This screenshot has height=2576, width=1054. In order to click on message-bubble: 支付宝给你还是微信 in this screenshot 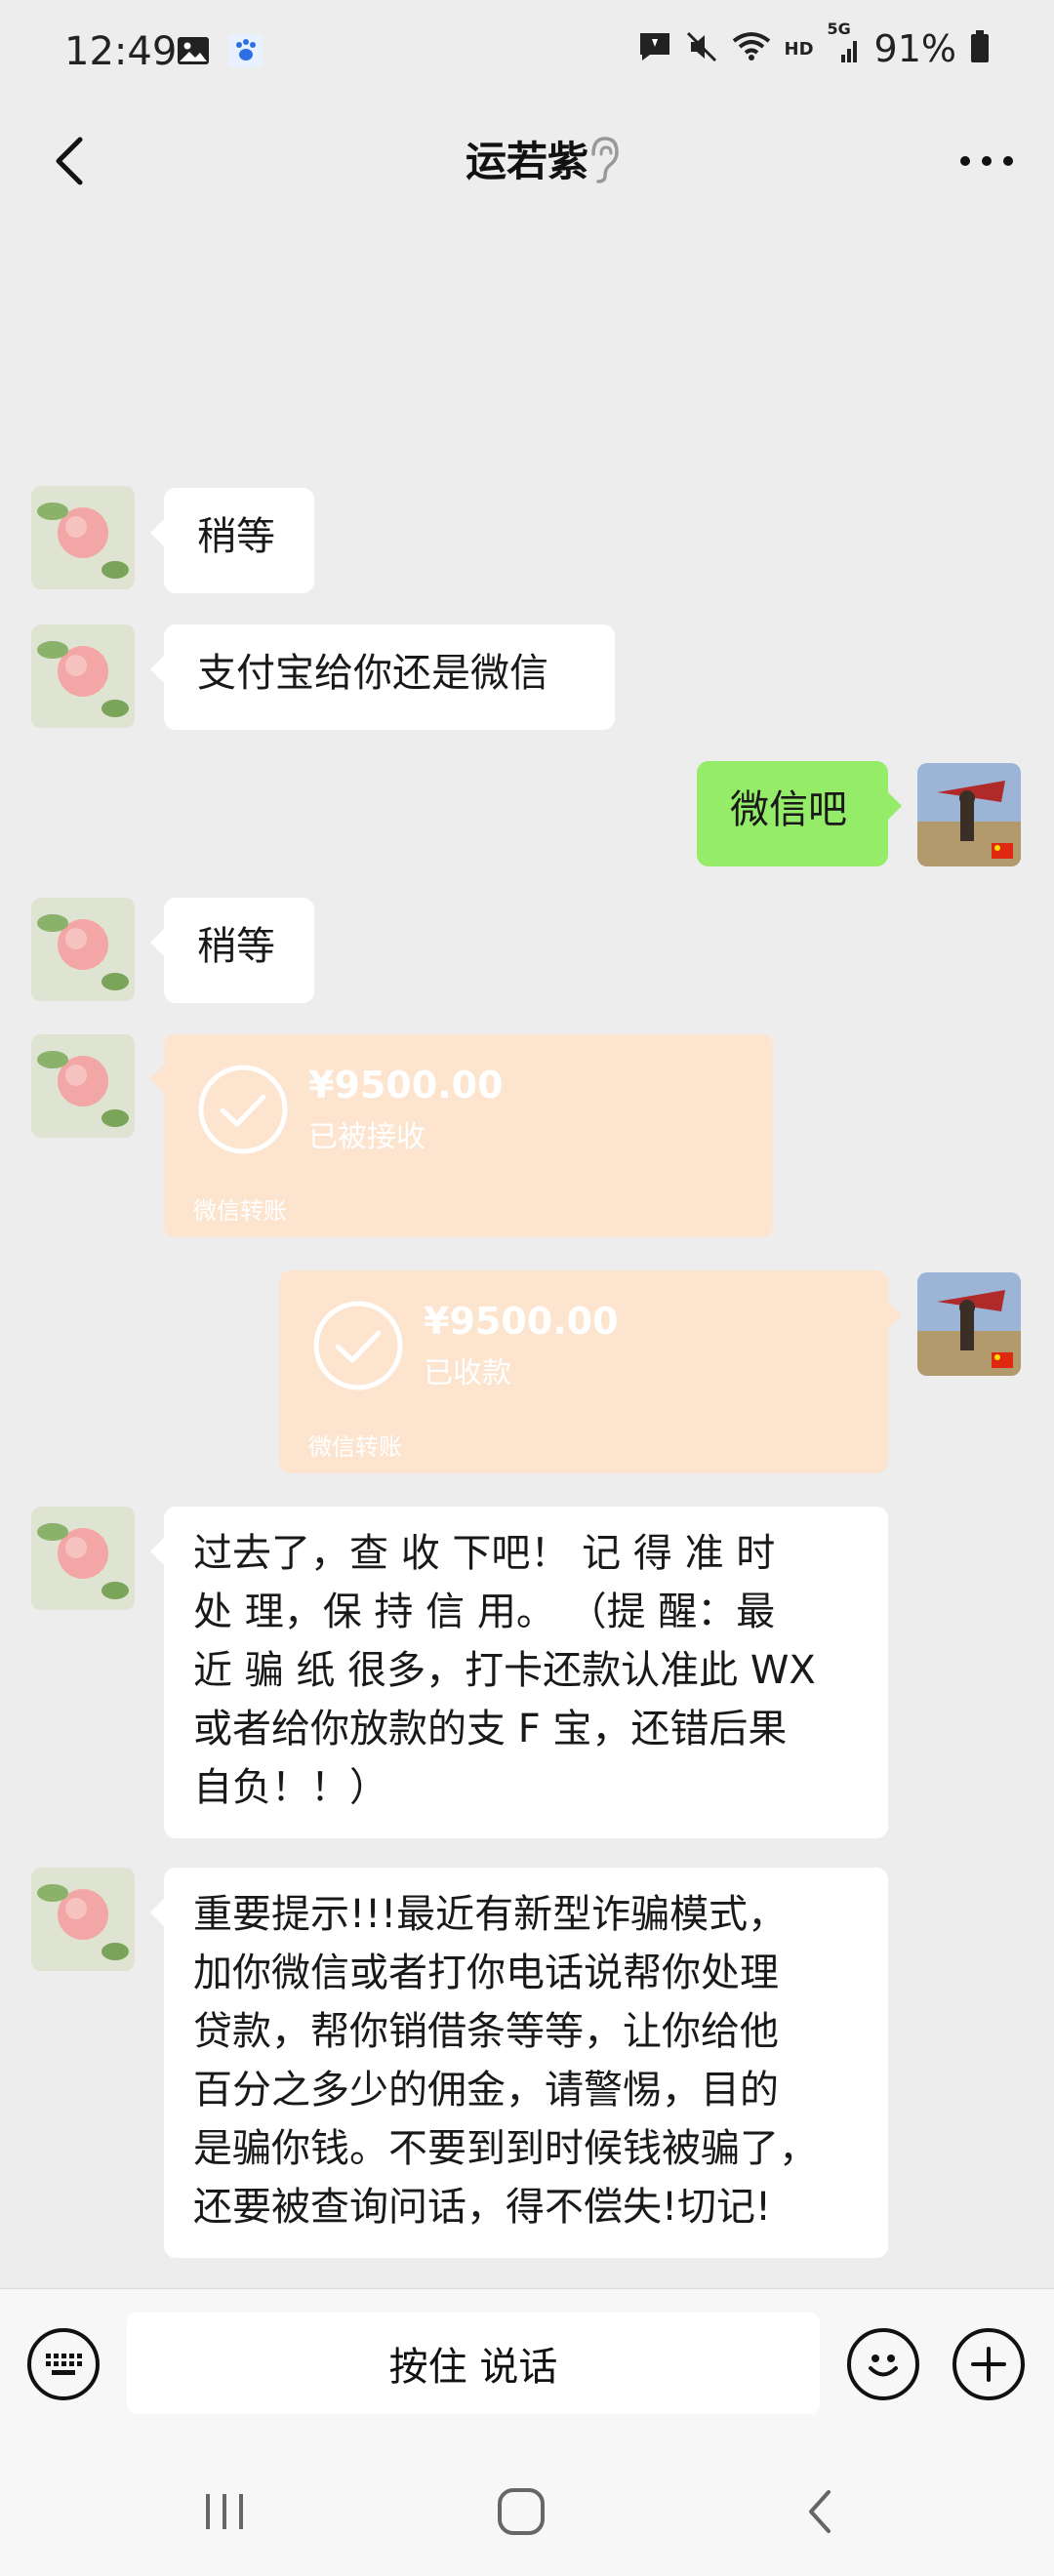, I will do `click(382, 677)`.